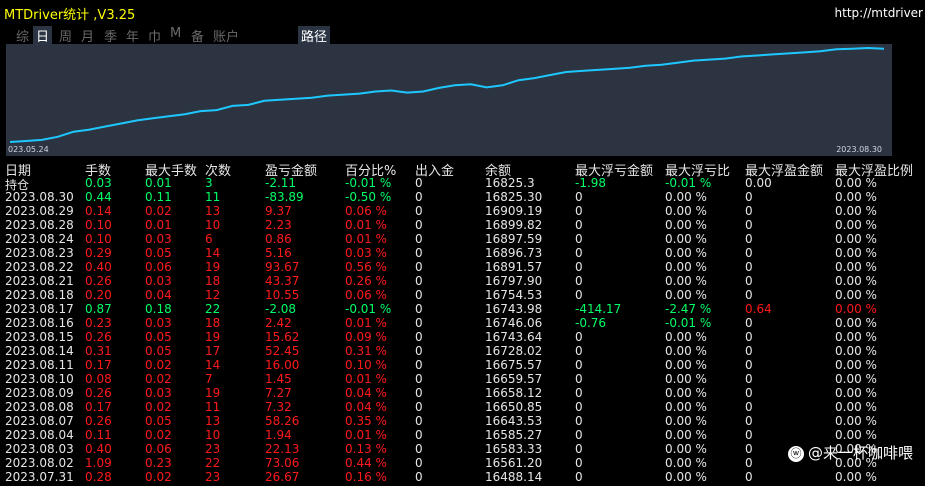 Image resolution: width=925 pixels, height=486 pixels. I want to click on watermark: ⓦ @来一杯咖啡喂, so click(850, 452).